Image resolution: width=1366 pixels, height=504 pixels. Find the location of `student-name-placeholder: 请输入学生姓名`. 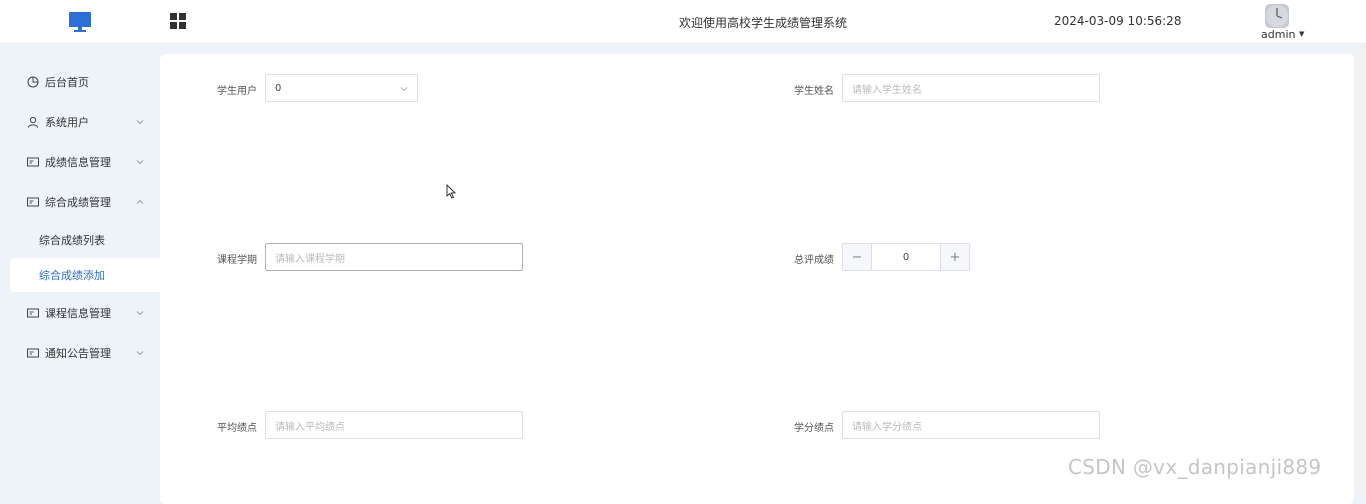

student-name-placeholder: 请输入学生姓名 is located at coordinates (887, 90).